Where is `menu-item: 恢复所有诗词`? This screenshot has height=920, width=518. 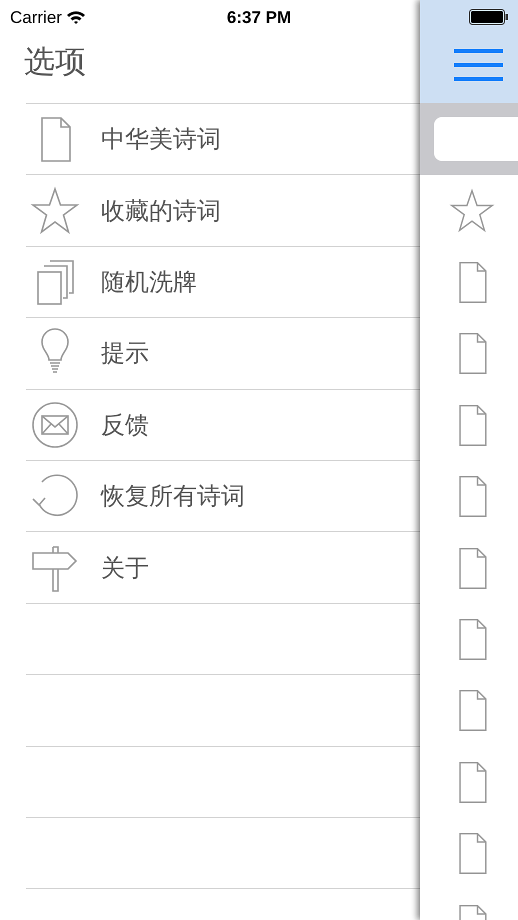 menu-item: 恢复所有诗词 is located at coordinates (173, 496).